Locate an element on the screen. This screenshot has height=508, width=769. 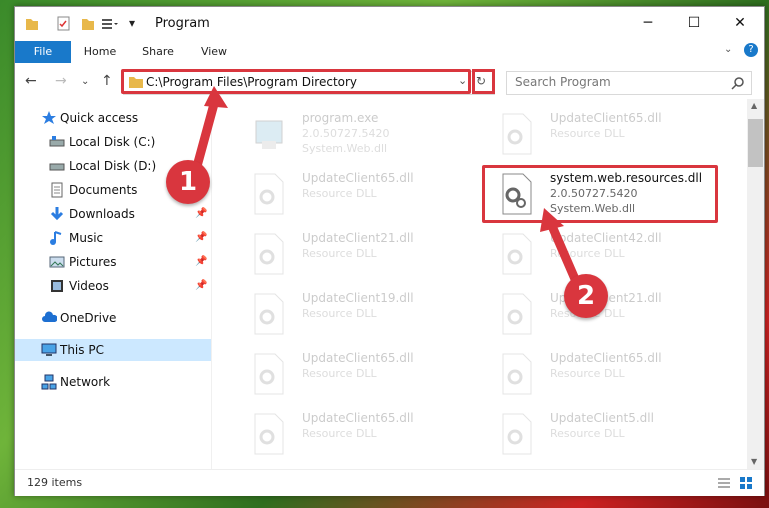
arrow-2-head is located at coordinates (552, 220).